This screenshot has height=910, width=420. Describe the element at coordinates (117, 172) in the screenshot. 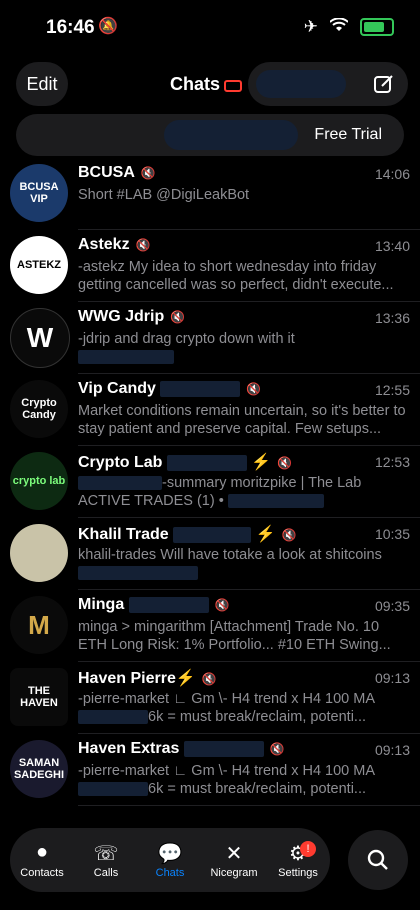

I see `chat-name: BCUSA 🔇` at that location.